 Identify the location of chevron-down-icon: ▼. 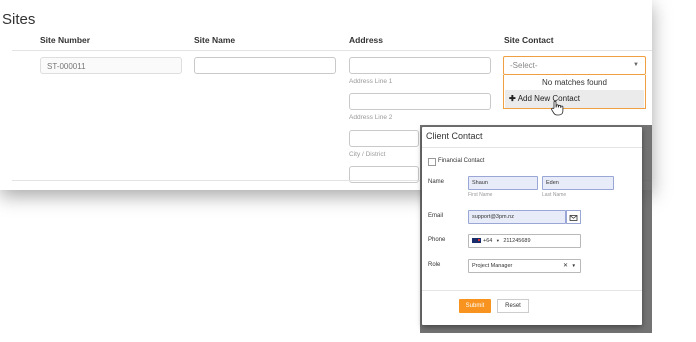
(574, 265).